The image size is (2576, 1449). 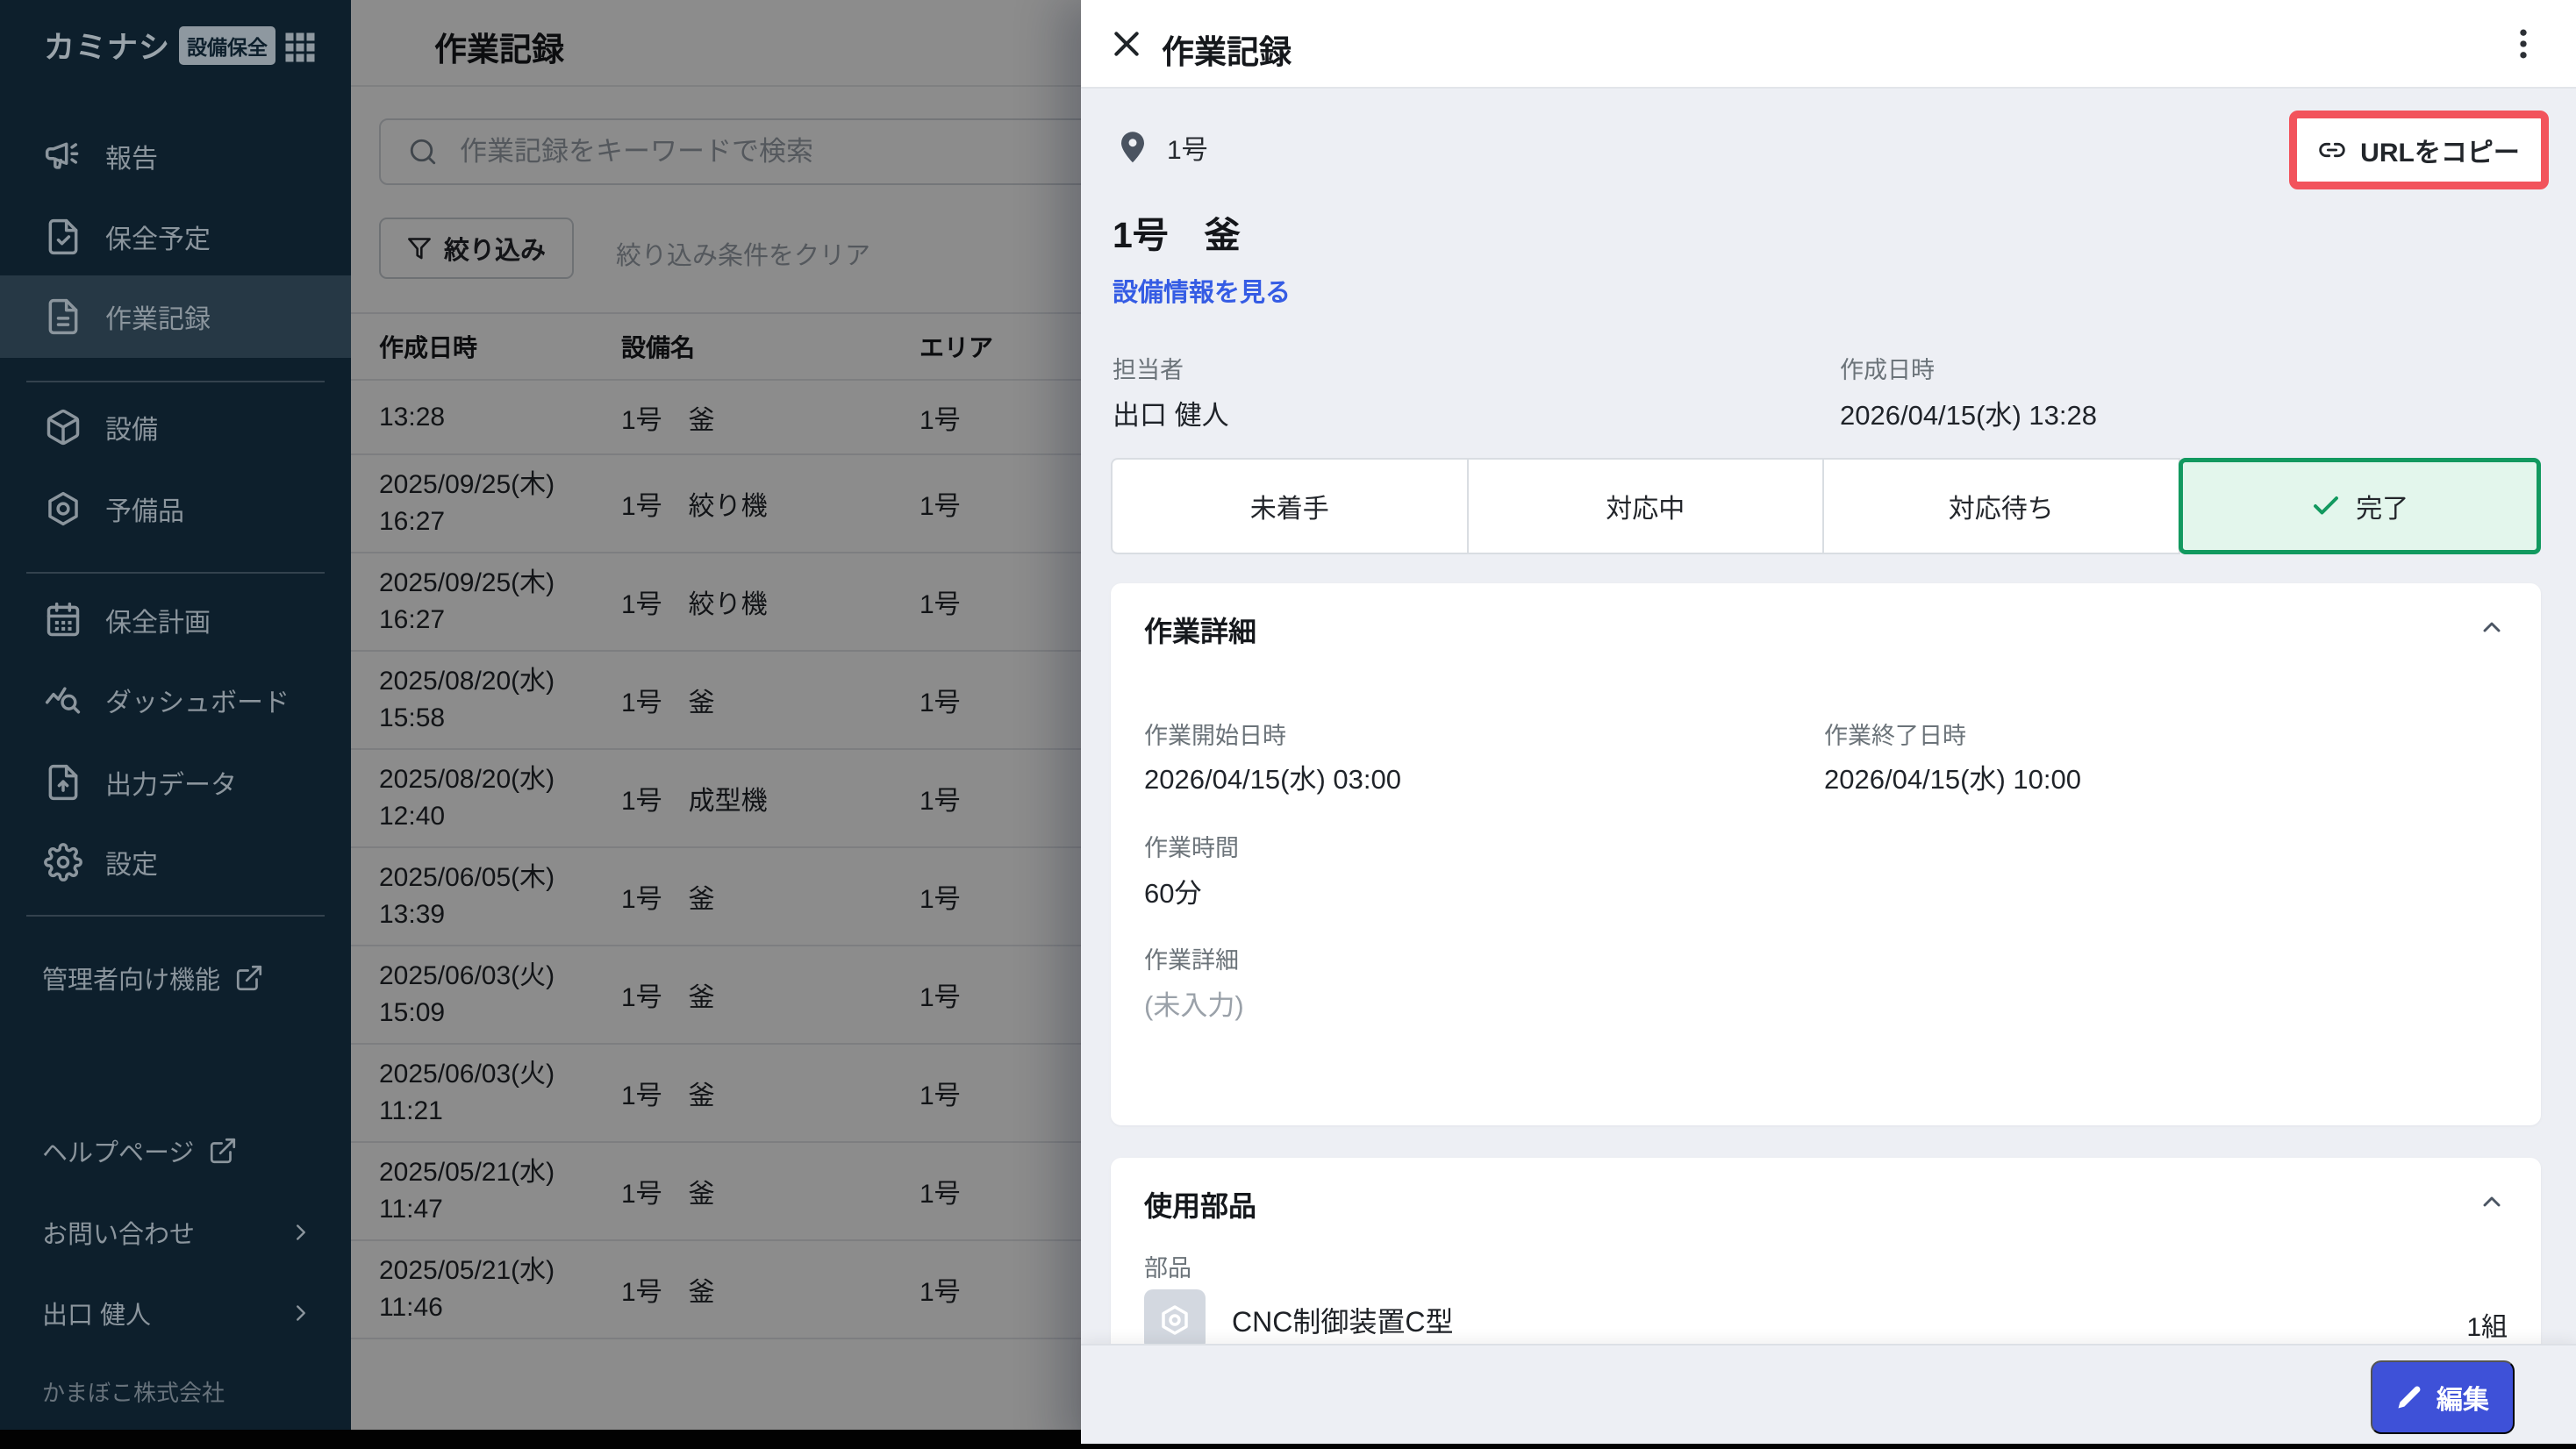 I want to click on document-check-icon, so click(x=63, y=237).